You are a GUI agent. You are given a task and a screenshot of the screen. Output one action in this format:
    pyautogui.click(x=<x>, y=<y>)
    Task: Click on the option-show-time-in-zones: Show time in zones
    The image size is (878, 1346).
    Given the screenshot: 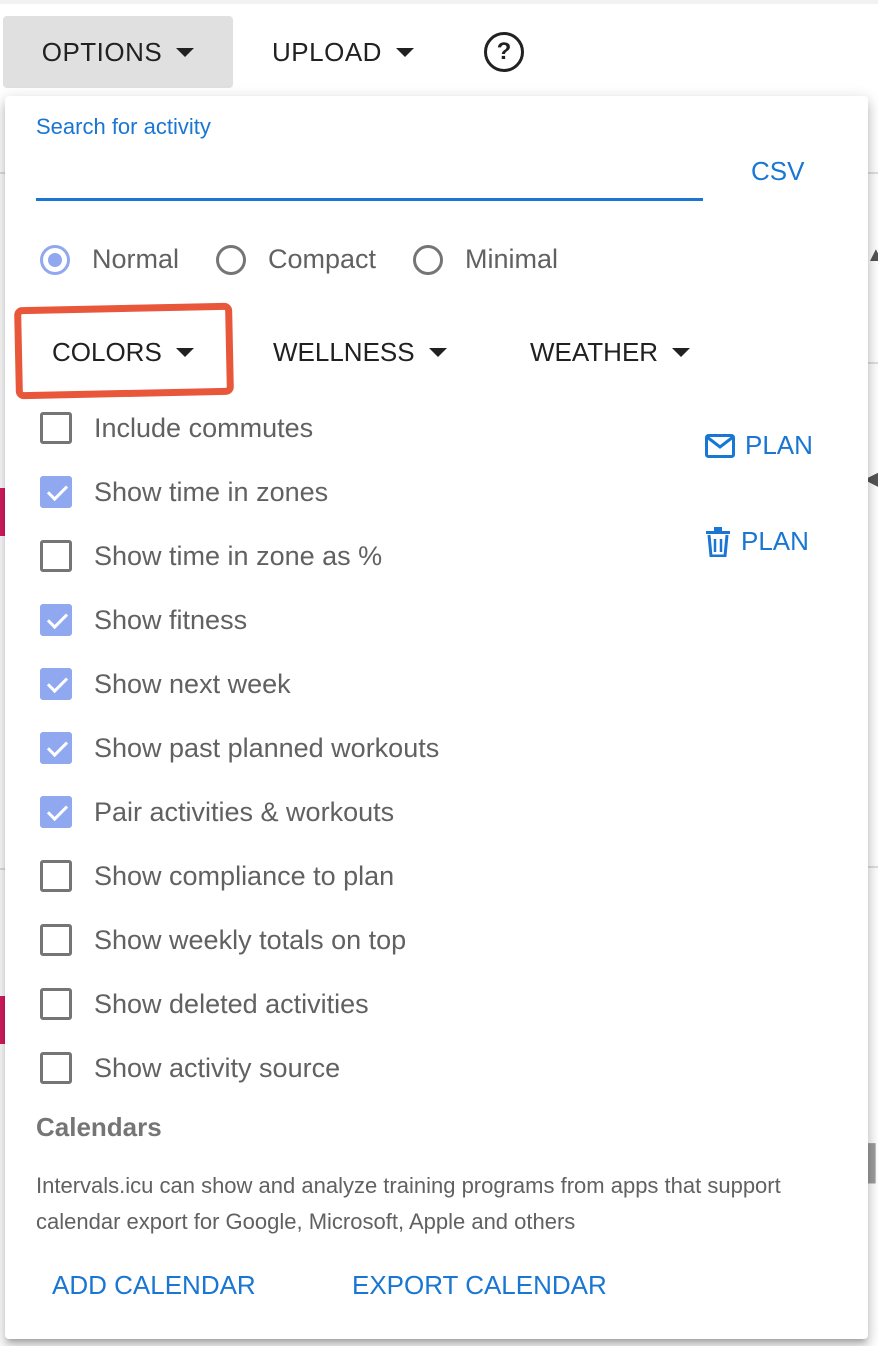 What is the action you would take?
    pyautogui.click(x=184, y=492)
    